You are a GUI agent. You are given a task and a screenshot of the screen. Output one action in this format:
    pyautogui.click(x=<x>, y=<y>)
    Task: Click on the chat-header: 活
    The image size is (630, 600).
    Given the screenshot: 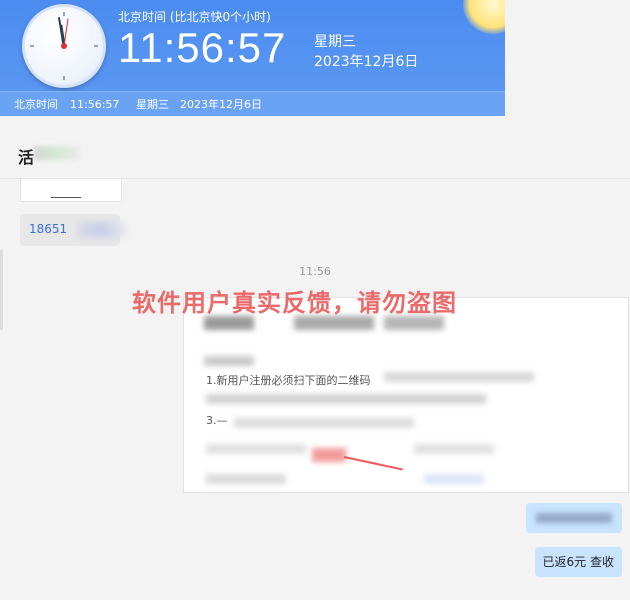 What is the action you would take?
    pyautogui.click(x=315, y=152)
    